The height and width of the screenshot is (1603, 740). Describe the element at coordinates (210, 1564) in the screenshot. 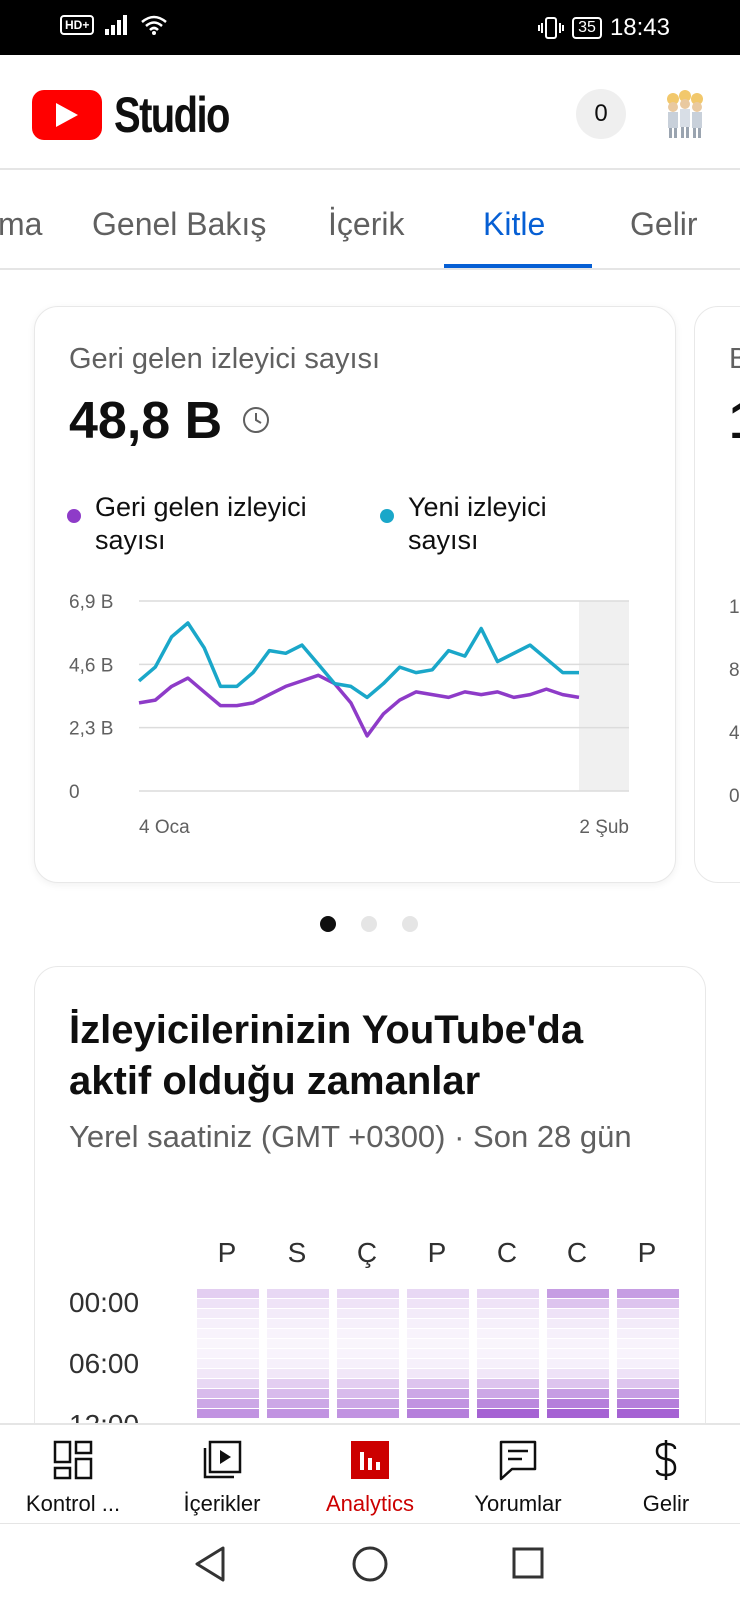

I see `back-icon` at that location.